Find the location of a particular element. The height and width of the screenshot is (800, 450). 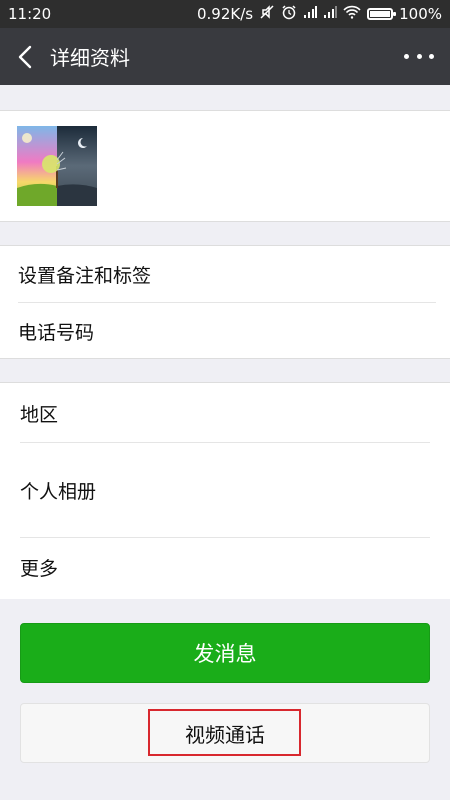

page-title: 详细资料 is located at coordinates (90, 58).